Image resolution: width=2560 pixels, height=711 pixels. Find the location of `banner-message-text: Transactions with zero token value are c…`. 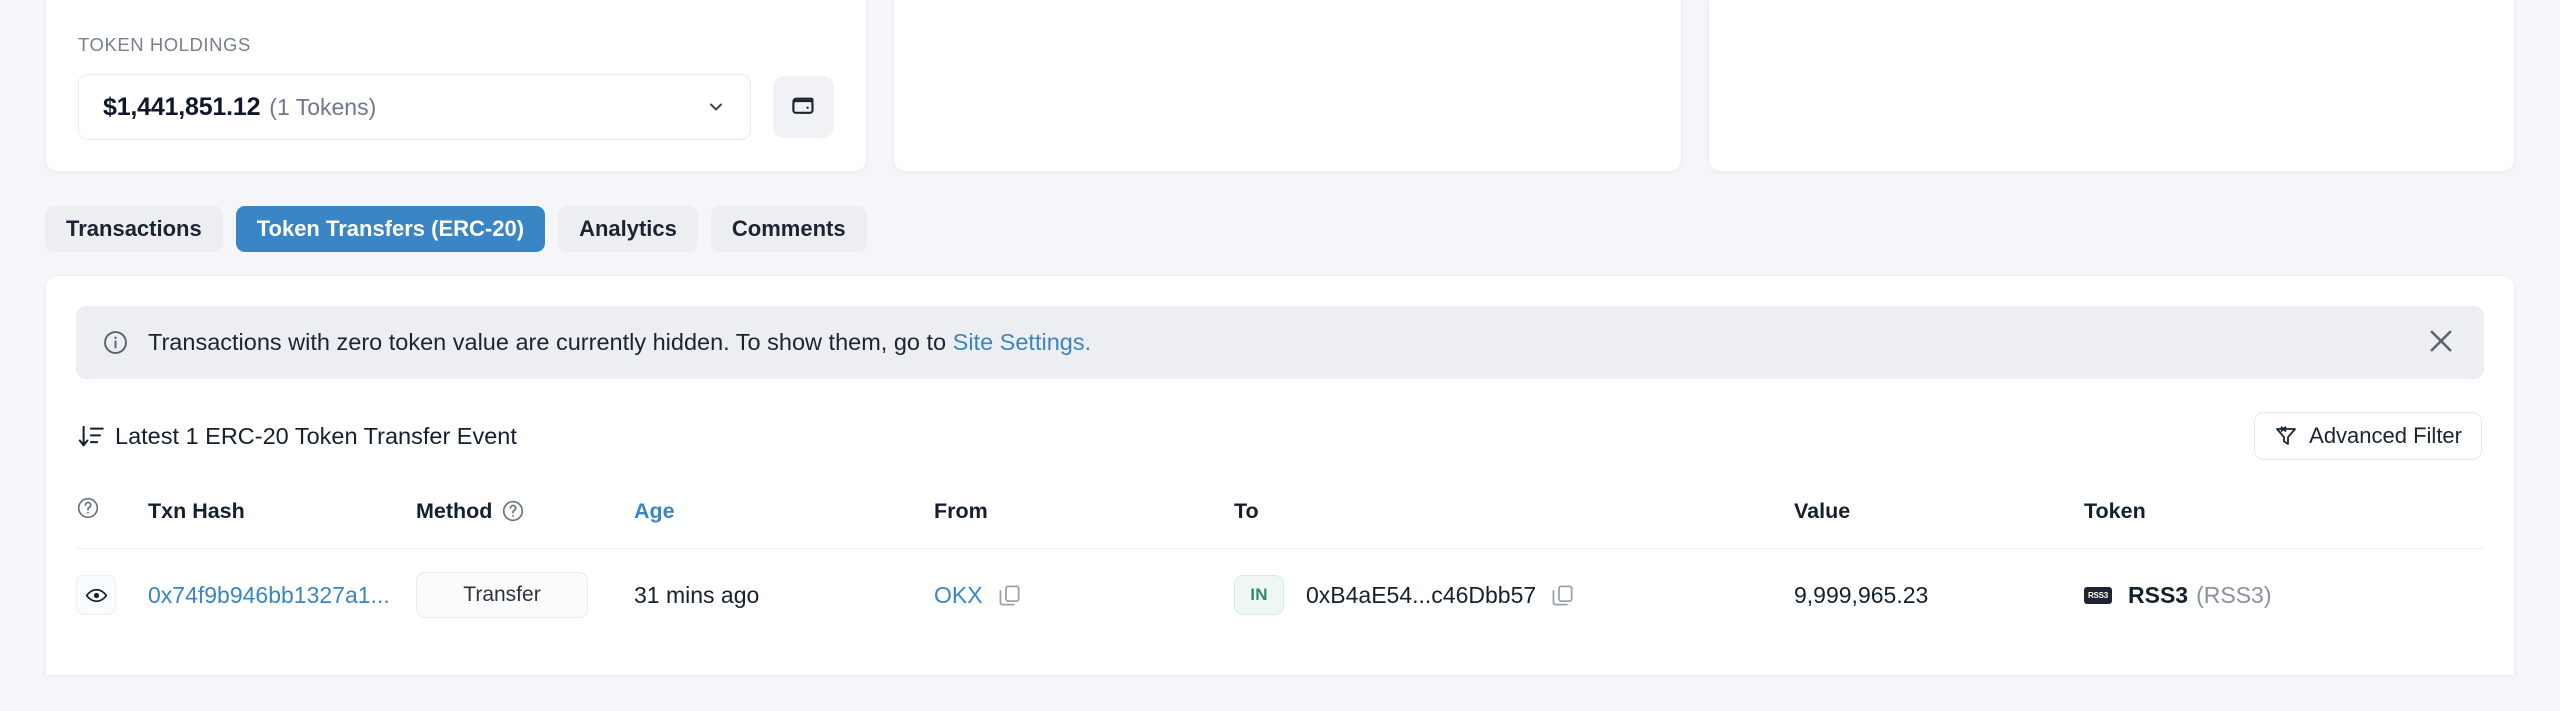

banner-message-text: Transactions with zero token value are c… is located at coordinates (550, 342).